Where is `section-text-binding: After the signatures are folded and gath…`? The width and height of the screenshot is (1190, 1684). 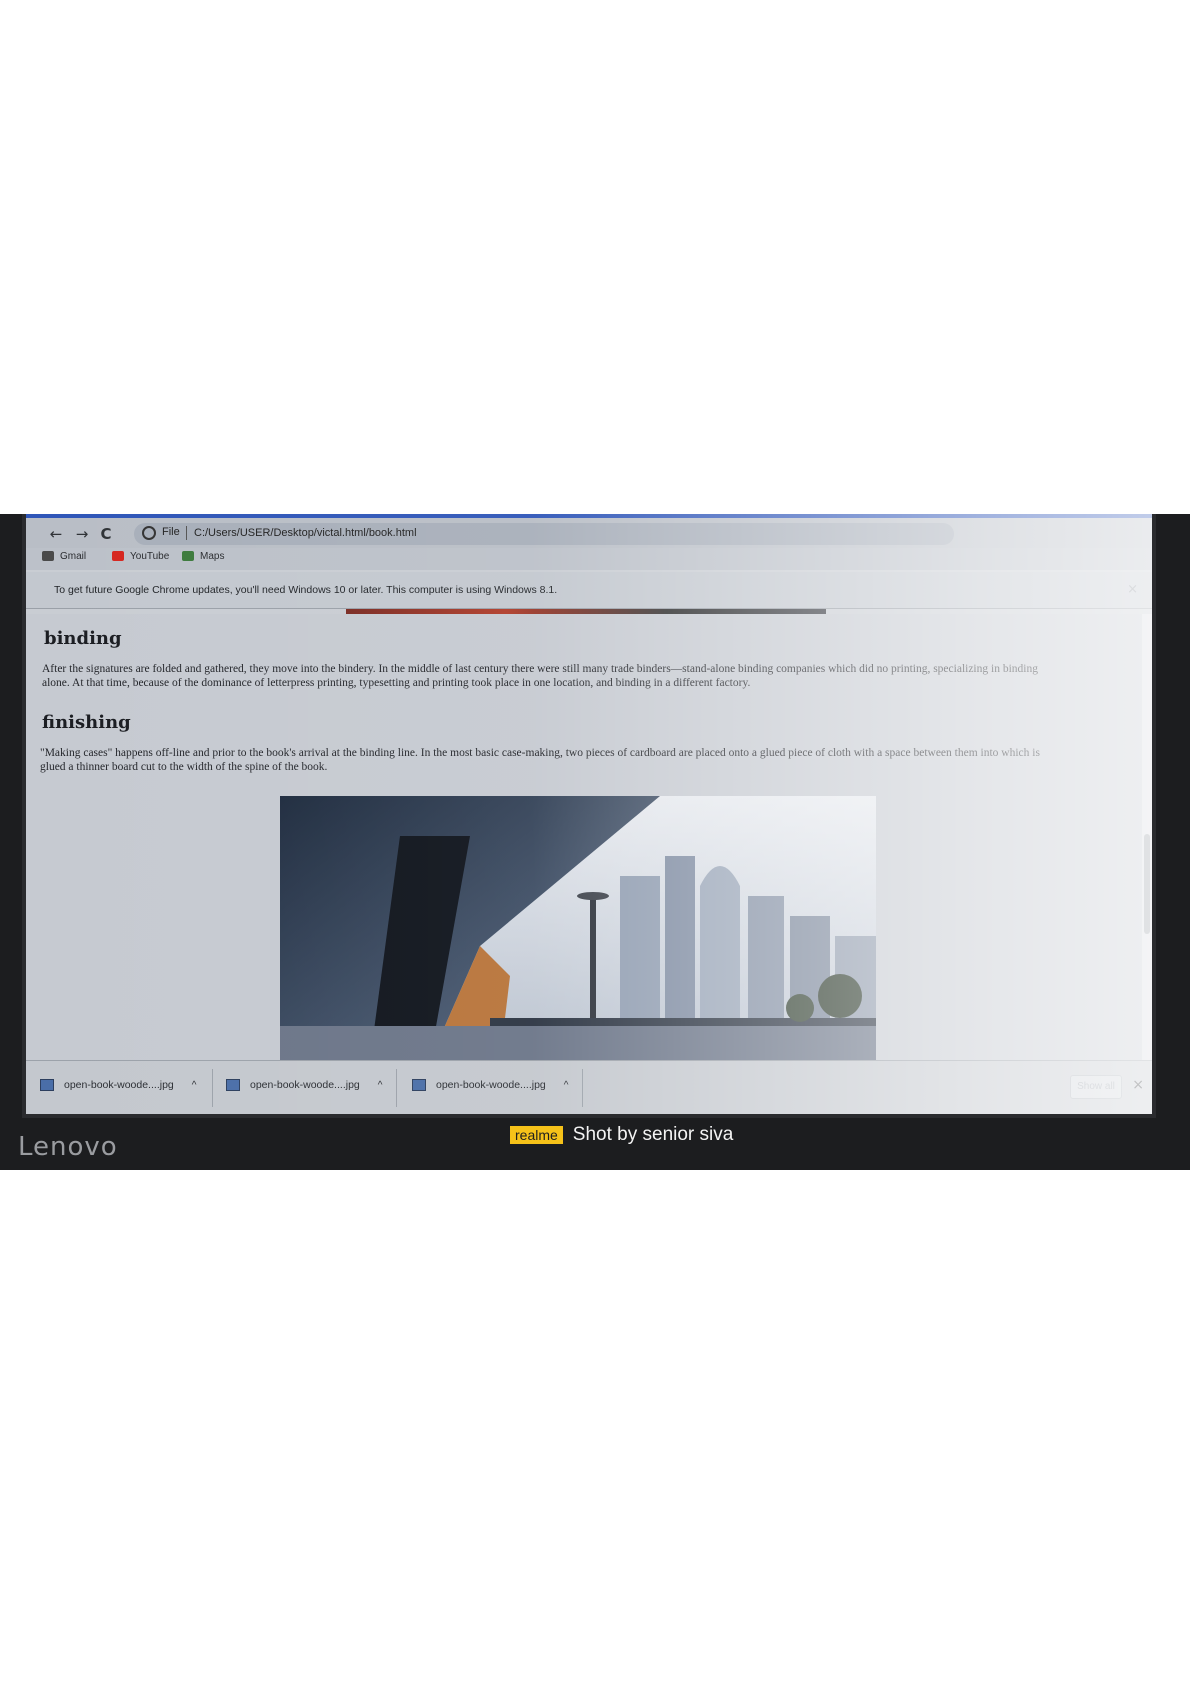 section-text-binding: After the signatures are folded and gath… is located at coordinates (540, 676).